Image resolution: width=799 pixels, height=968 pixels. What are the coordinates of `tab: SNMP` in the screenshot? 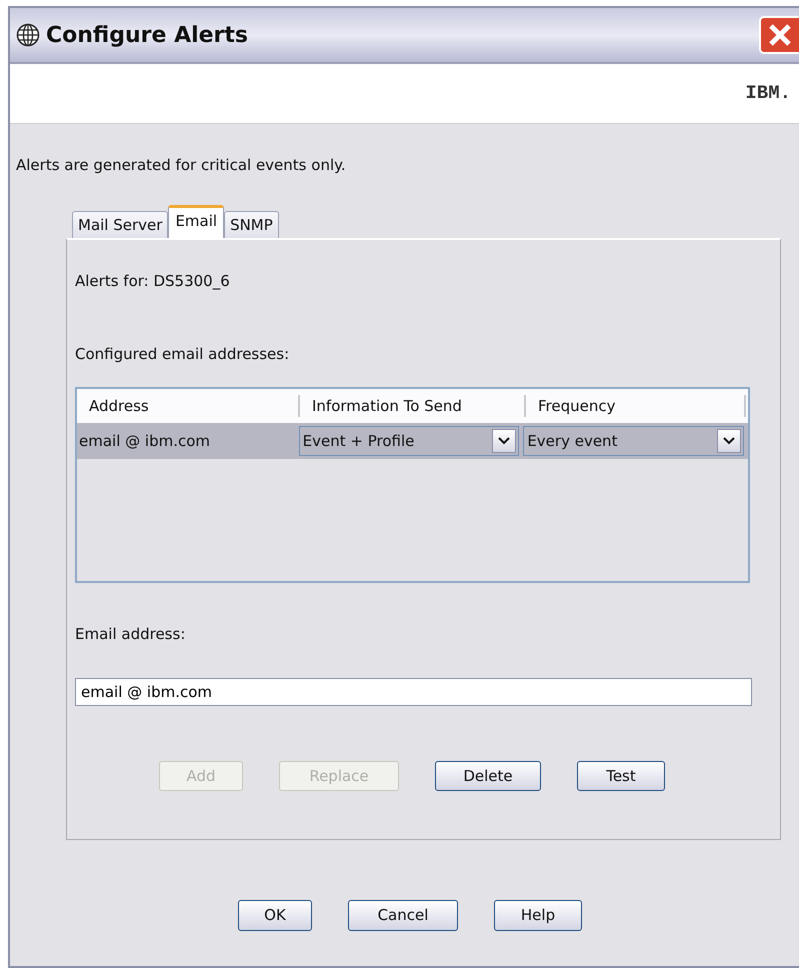 It's located at (251, 224).